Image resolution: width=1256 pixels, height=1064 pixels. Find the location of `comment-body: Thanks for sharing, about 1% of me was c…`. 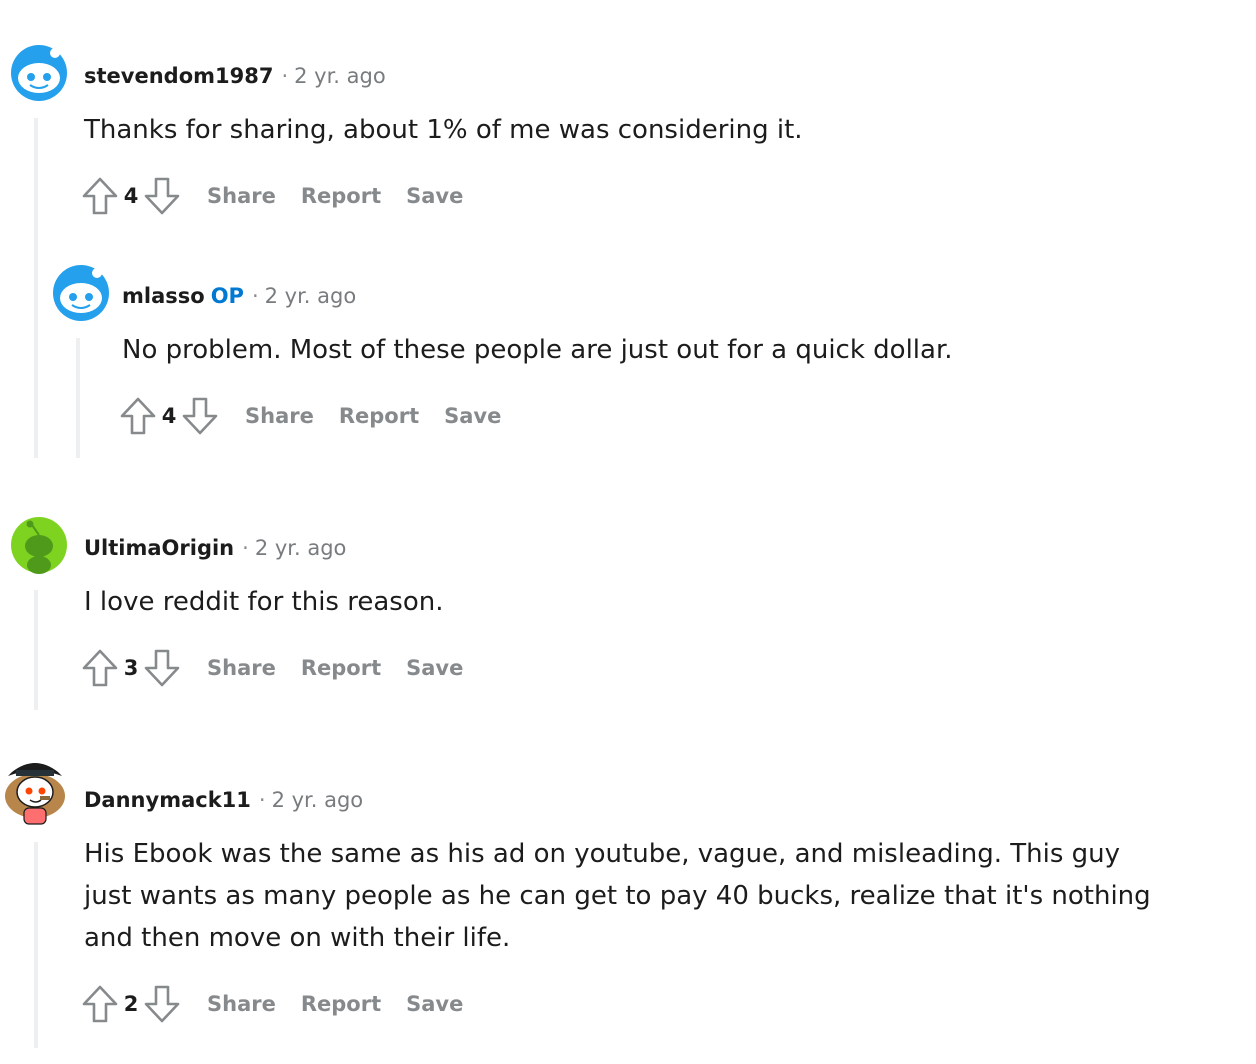

comment-body: Thanks for sharing, about 1% of me was c… is located at coordinates (443, 130).